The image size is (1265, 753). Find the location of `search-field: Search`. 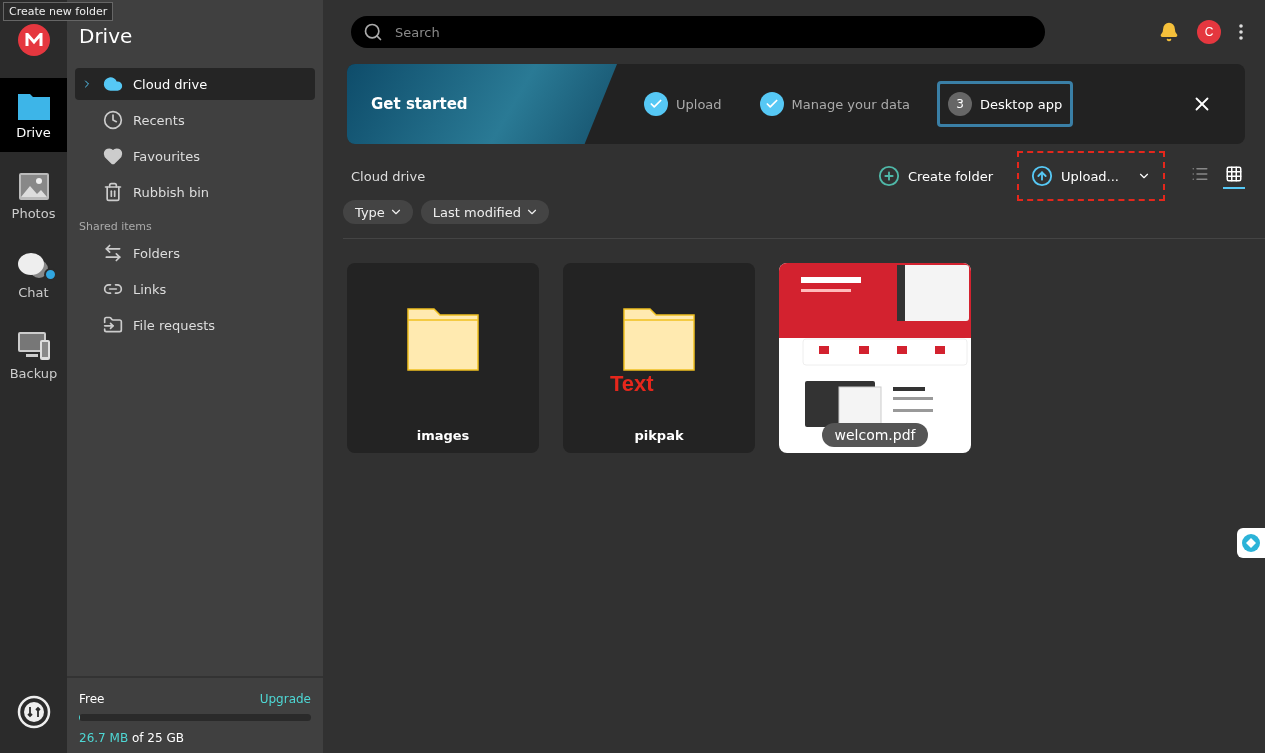

search-field: Search is located at coordinates (698, 32).